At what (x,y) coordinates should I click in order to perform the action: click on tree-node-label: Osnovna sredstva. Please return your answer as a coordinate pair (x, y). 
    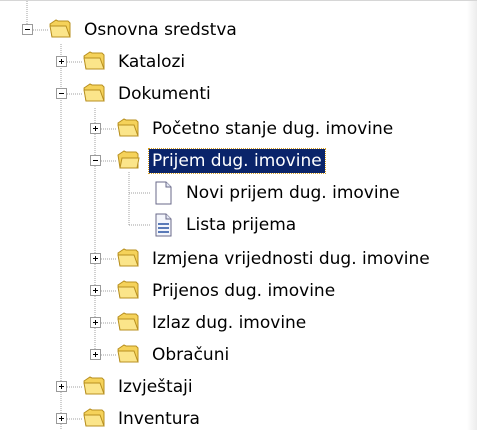
    Looking at the image, I should click on (160, 30).